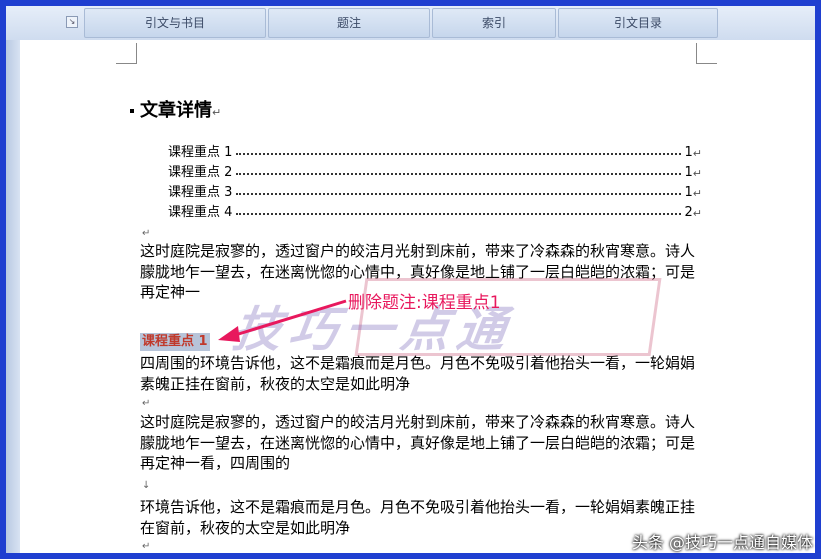  I want to click on caption-selected: 课程重点 1, so click(175, 342).